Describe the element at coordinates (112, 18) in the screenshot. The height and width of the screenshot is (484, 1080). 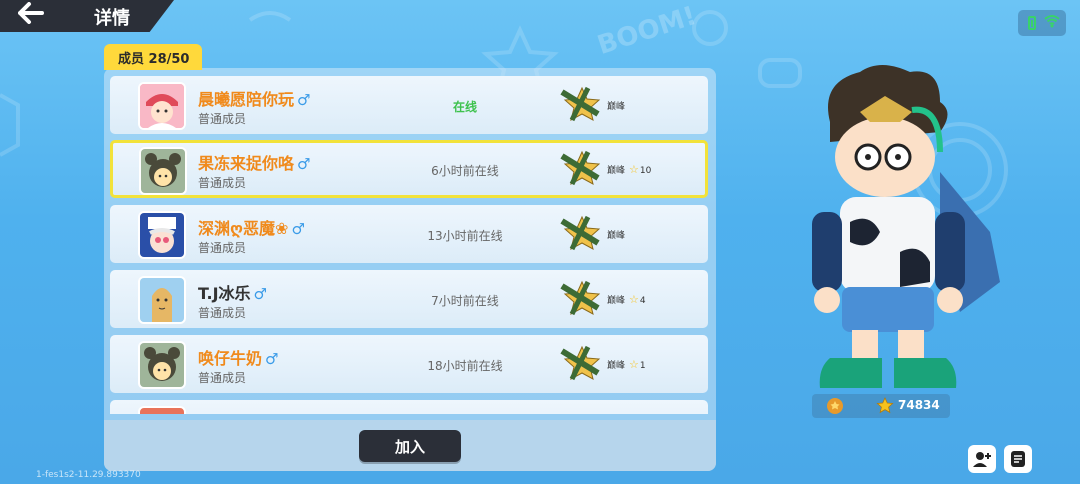
I see `page-title: 详情` at that location.